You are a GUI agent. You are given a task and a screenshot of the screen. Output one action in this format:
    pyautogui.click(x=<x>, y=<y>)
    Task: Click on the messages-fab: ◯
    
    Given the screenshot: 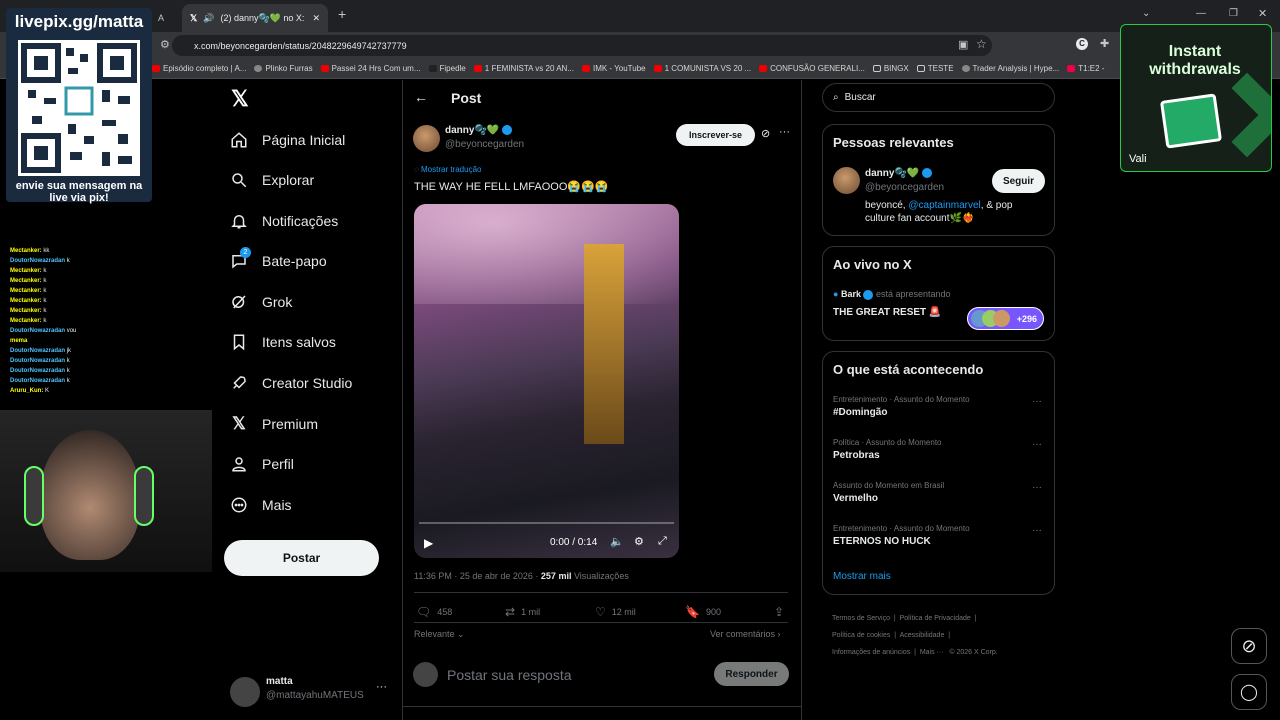 What is the action you would take?
    pyautogui.click(x=1249, y=692)
    